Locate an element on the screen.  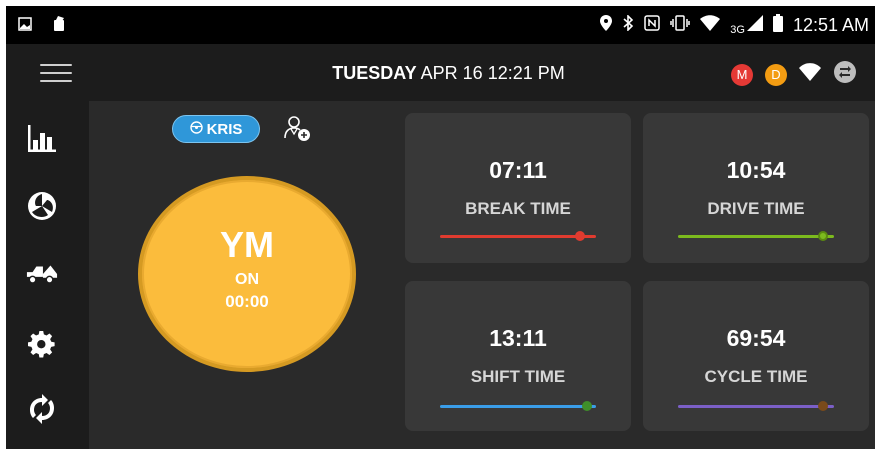
shift-time-label: SHIFT TIME is located at coordinates (518, 376).